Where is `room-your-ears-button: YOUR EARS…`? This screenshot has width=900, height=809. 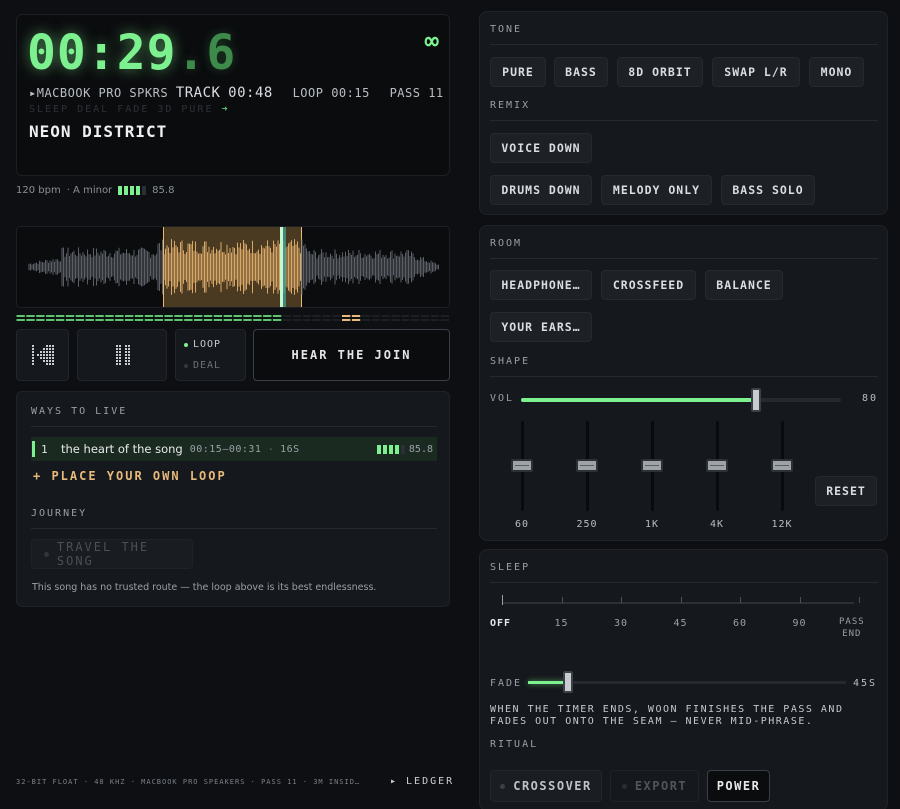
room-your-ears-button: YOUR EARS… is located at coordinates (541, 327).